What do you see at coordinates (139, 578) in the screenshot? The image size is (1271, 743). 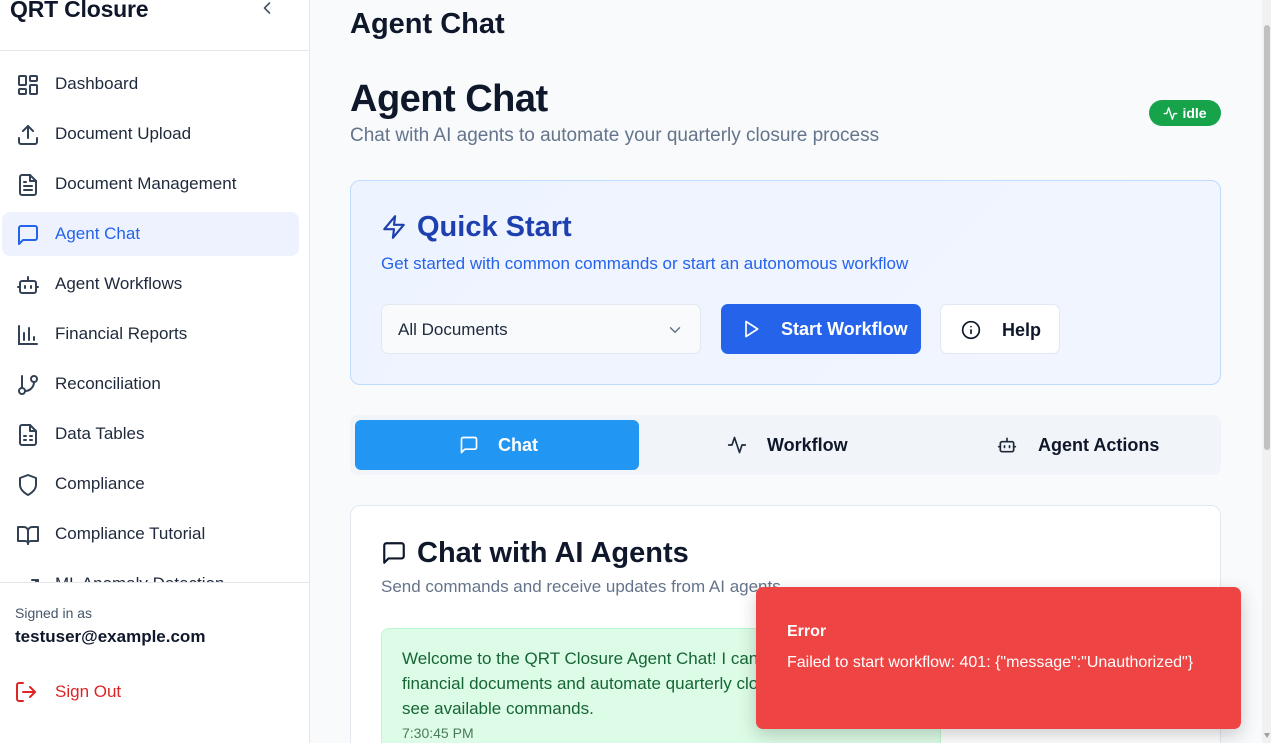 I see `sidebar-item-label: ML Anomaly Detection` at bounding box center [139, 578].